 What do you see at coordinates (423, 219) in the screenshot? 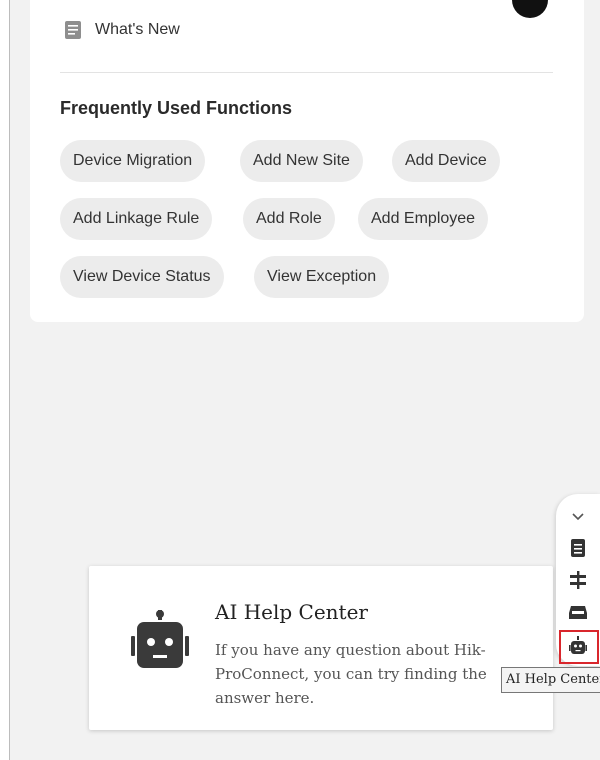
I see `chip-add-employee: Add Employee` at bounding box center [423, 219].